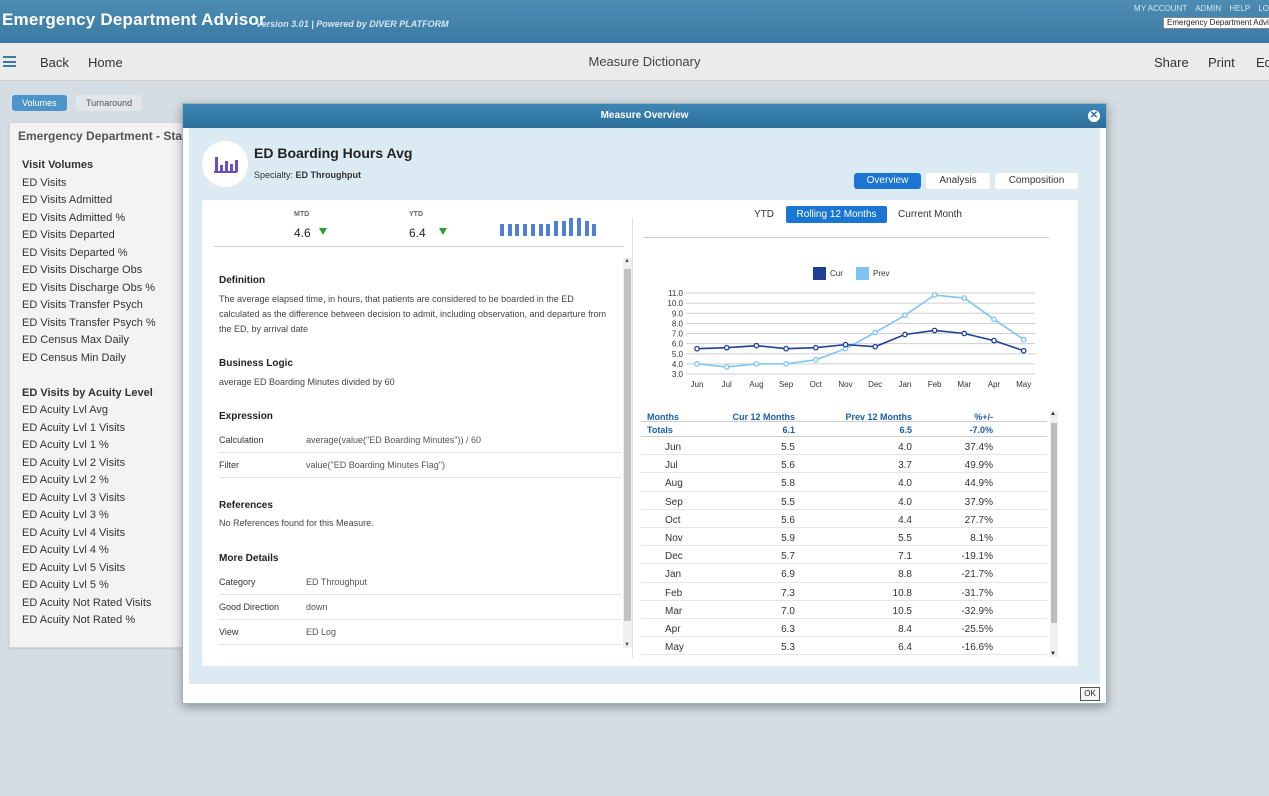 The width and height of the screenshot is (1269, 796). Describe the element at coordinates (788, 629) in the screenshot. I see `table-cell: 6.3` at that location.